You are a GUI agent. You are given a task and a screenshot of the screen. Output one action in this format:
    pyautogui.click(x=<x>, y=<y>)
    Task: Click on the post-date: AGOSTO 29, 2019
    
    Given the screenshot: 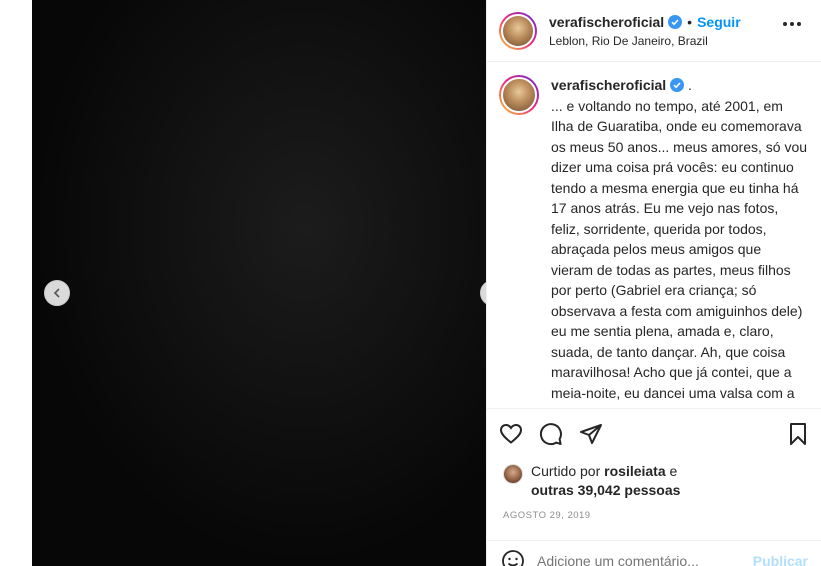 What is the action you would take?
    pyautogui.click(x=547, y=515)
    